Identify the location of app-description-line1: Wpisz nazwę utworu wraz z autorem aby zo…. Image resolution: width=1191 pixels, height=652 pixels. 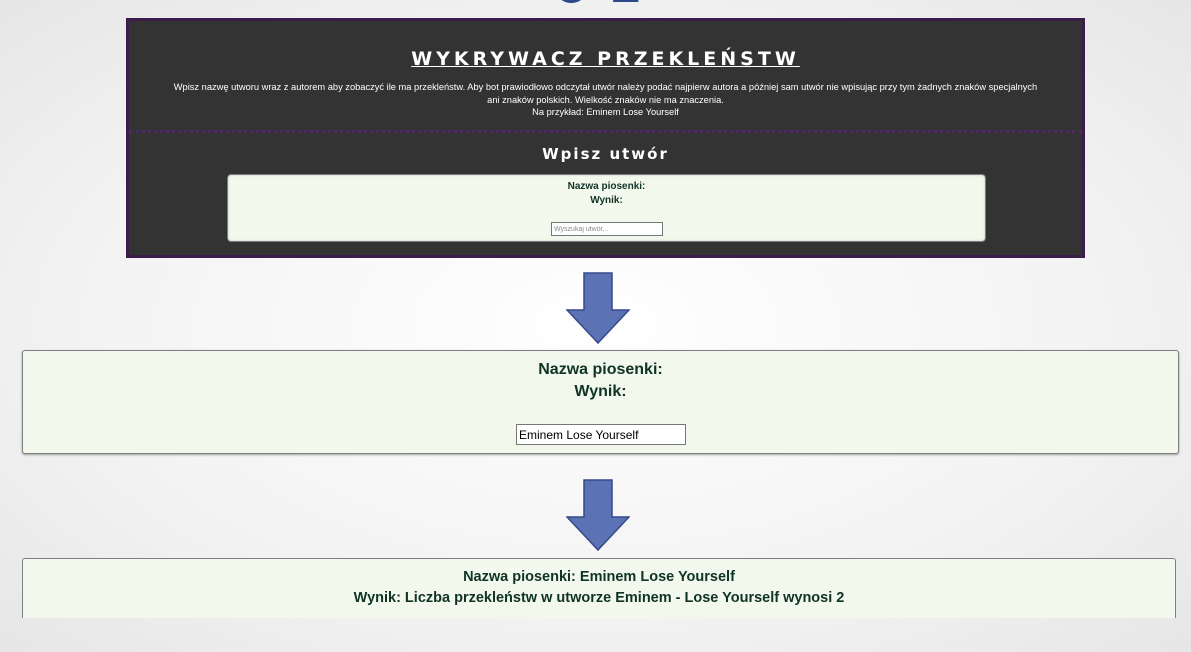
(605, 87).